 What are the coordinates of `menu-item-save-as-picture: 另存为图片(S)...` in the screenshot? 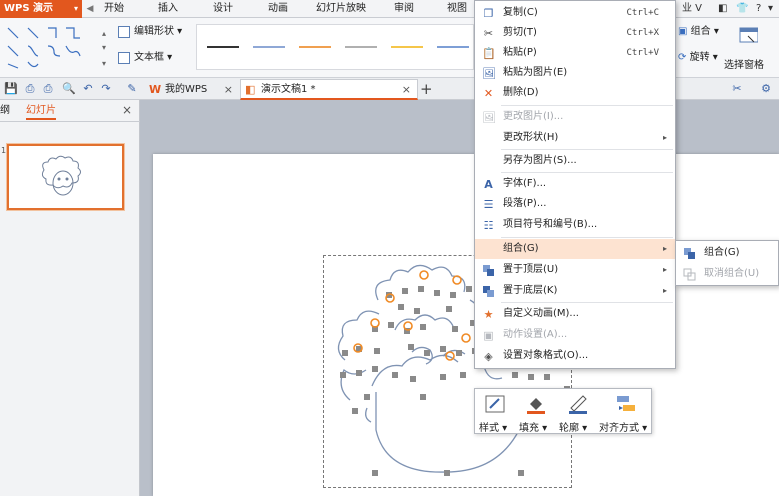 It's located at (575, 161).